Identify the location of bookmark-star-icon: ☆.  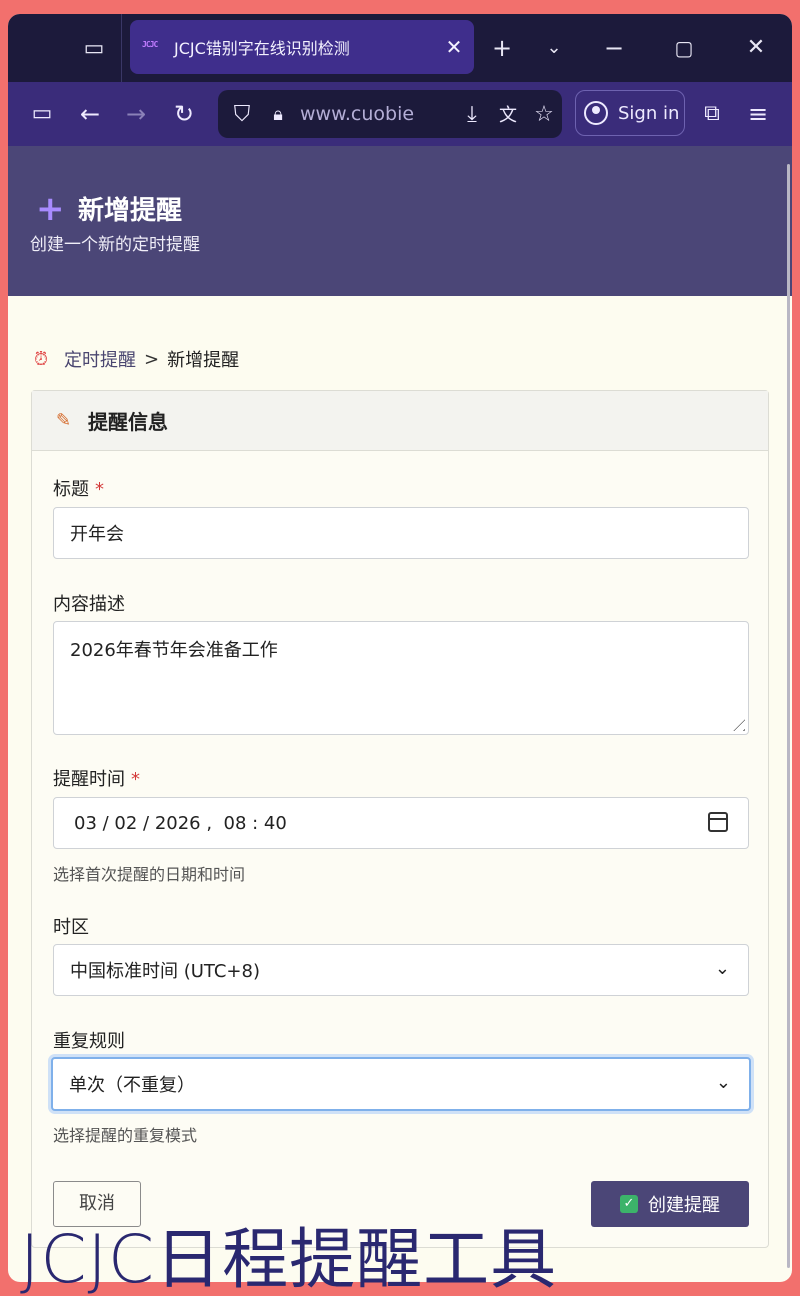
(544, 114).